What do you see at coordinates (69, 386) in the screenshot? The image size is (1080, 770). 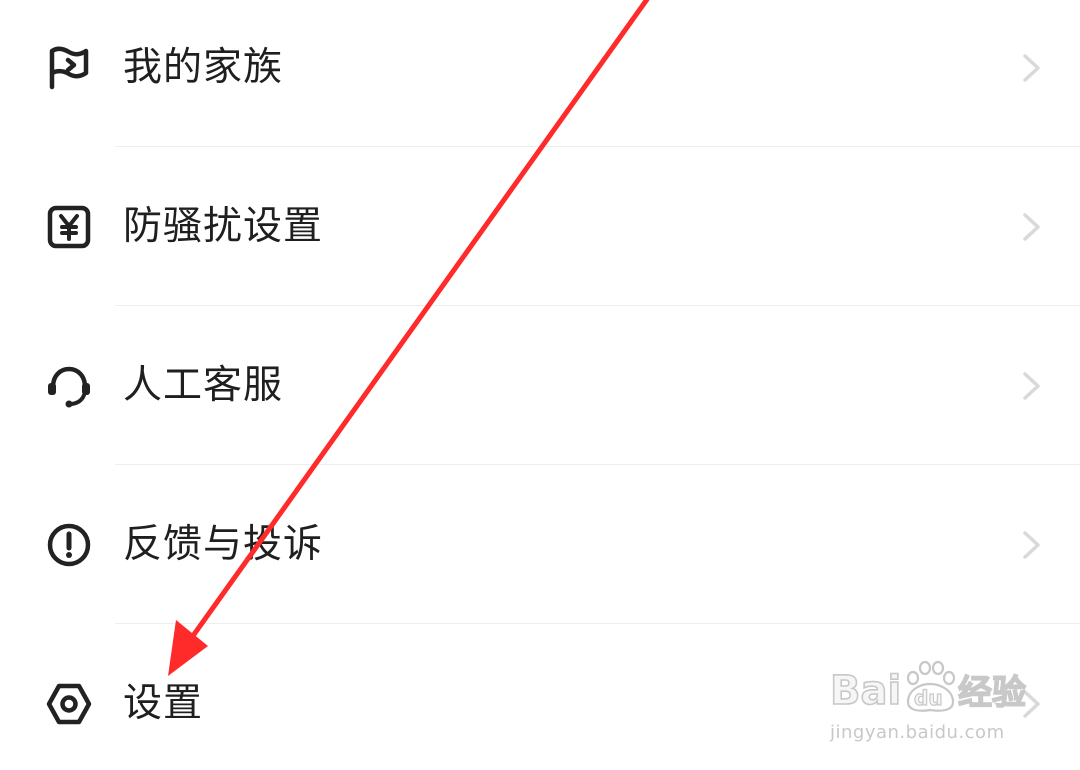 I see `headset-icon` at bounding box center [69, 386].